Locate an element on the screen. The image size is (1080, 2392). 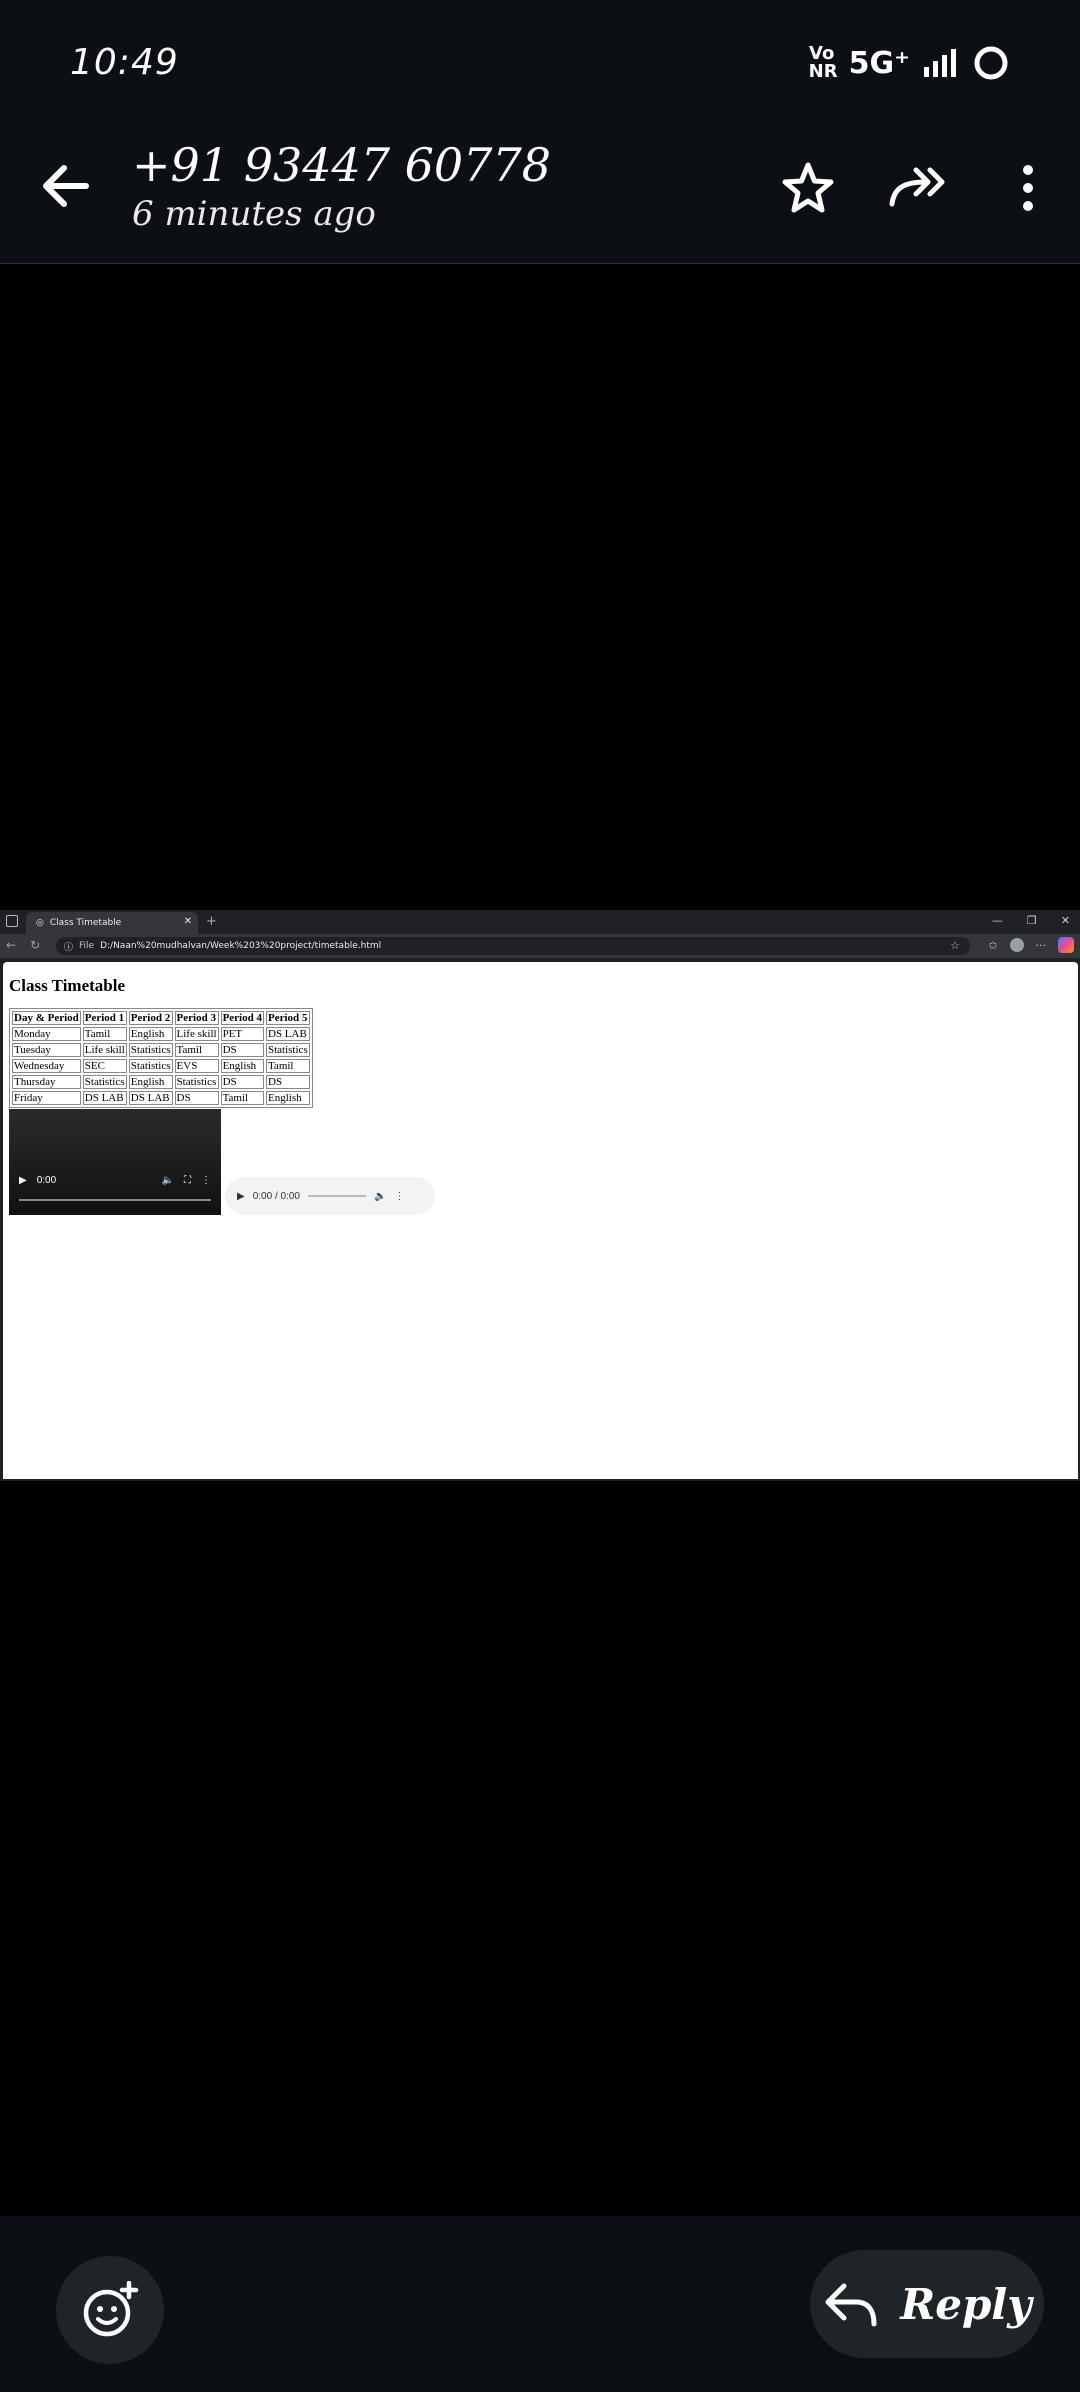
status-icons: Vo NR 5G⁺ is located at coordinates (909, 63).